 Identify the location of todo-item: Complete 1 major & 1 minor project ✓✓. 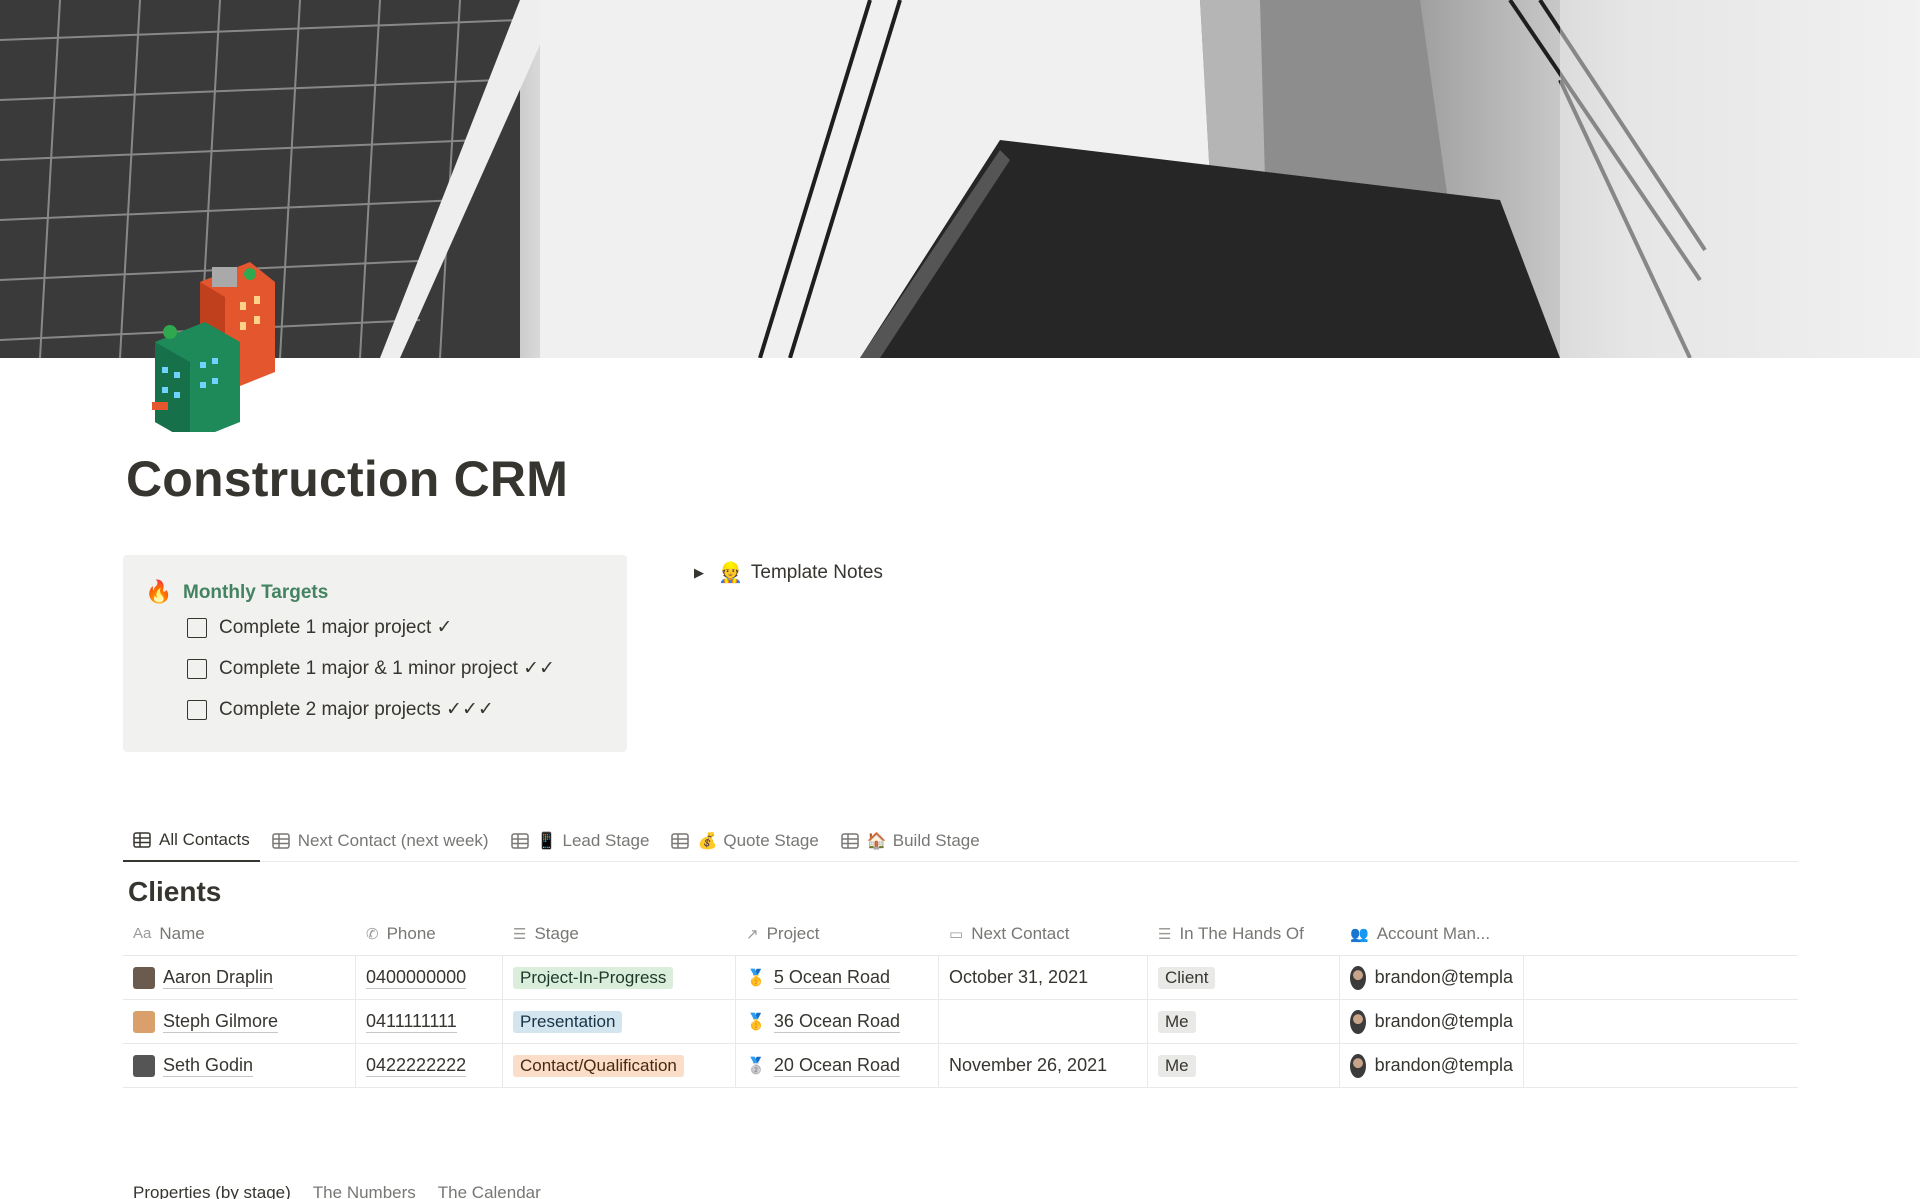
(371, 668).